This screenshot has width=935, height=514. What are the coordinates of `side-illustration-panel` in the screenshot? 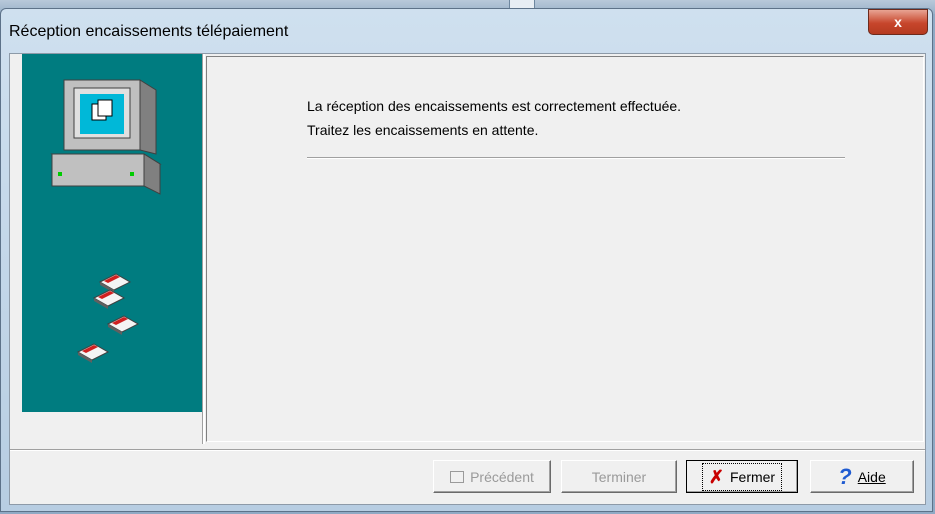 It's located at (112, 233).